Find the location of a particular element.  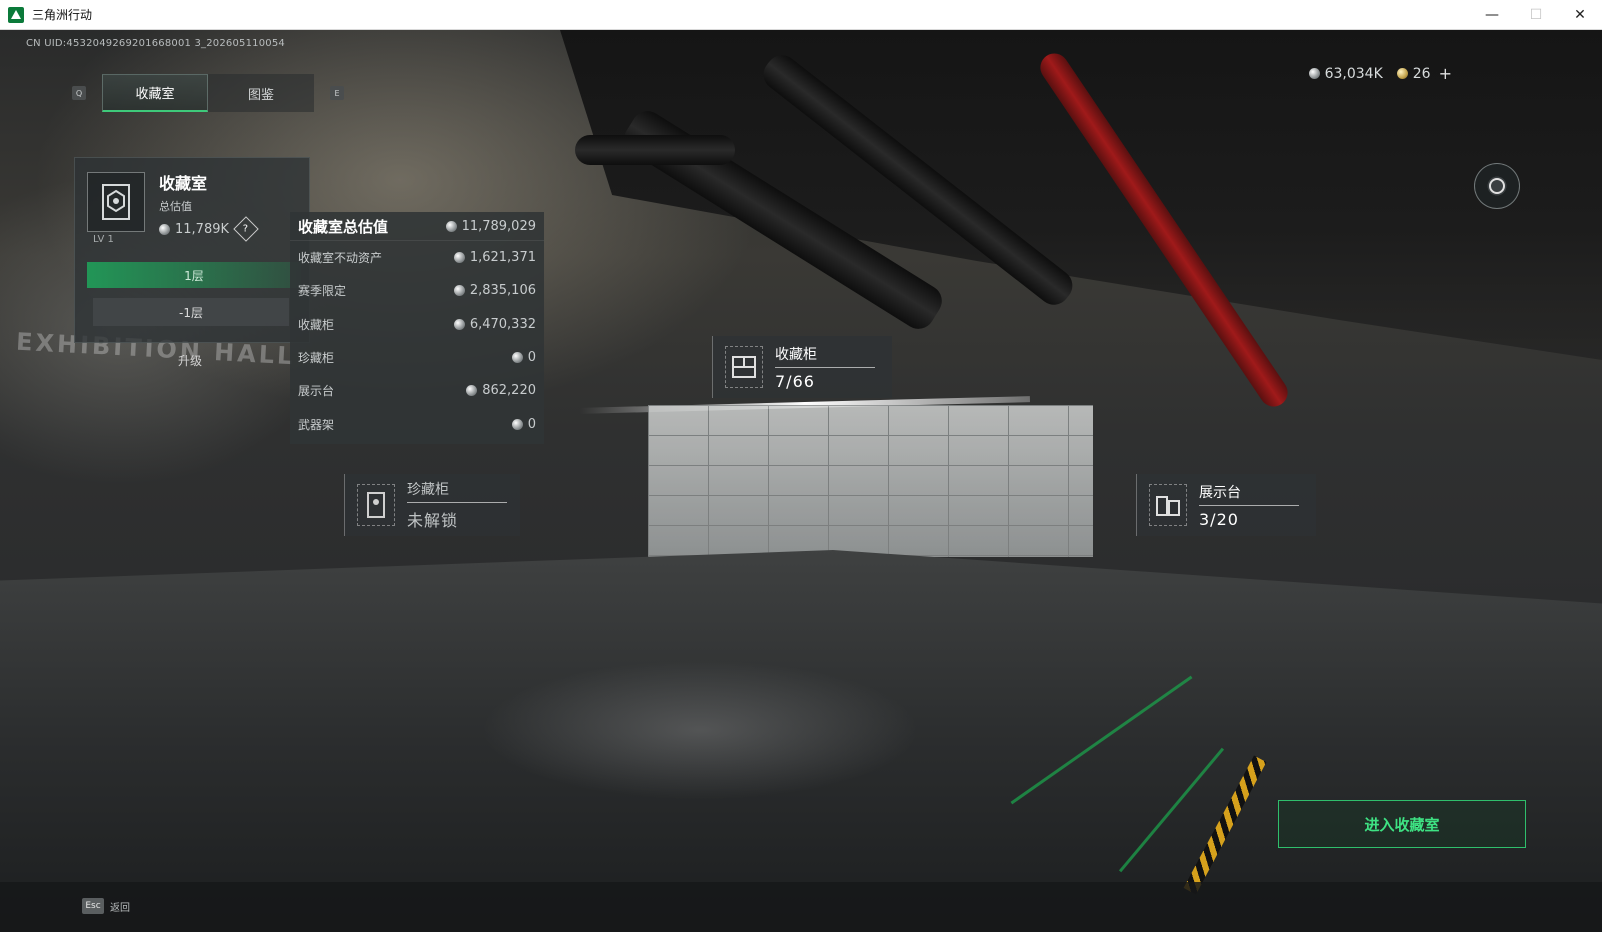

token-icon is located at coordinates (1402, 73).